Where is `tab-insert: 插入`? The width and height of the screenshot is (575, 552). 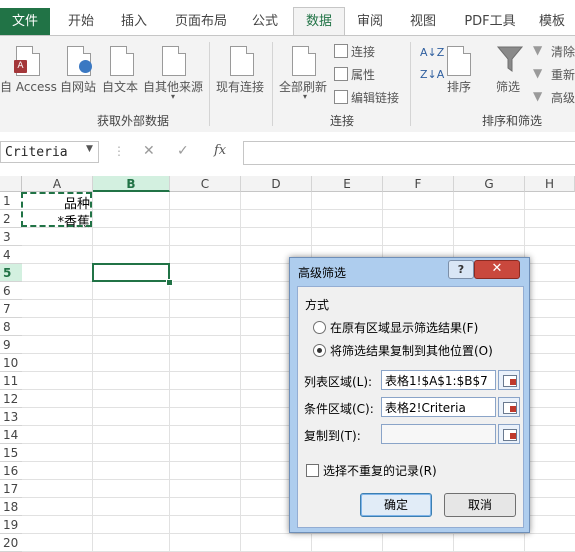 tab-insert: 插入 is located at coordinates (134, 22).